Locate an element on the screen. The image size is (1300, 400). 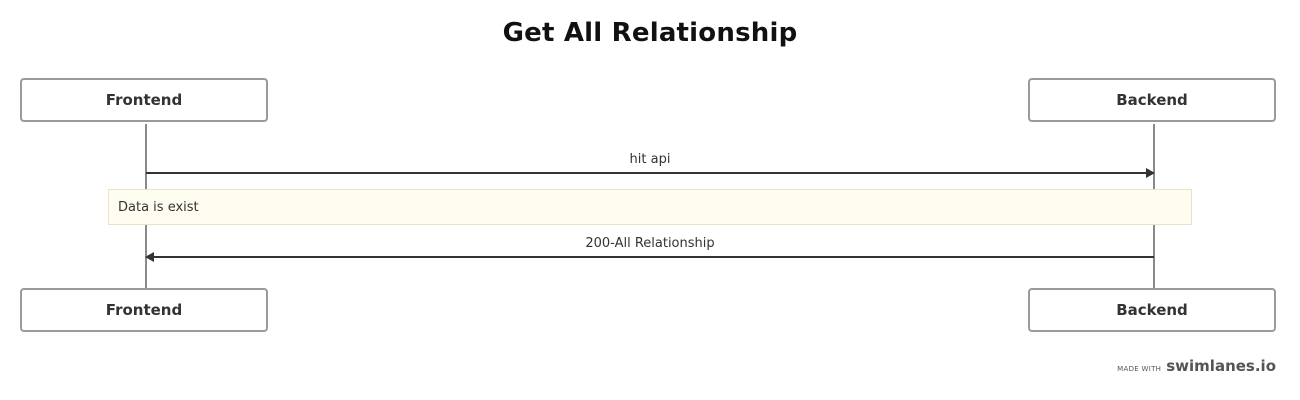
note-box: Data is exist is located at coordinates (650, 207).